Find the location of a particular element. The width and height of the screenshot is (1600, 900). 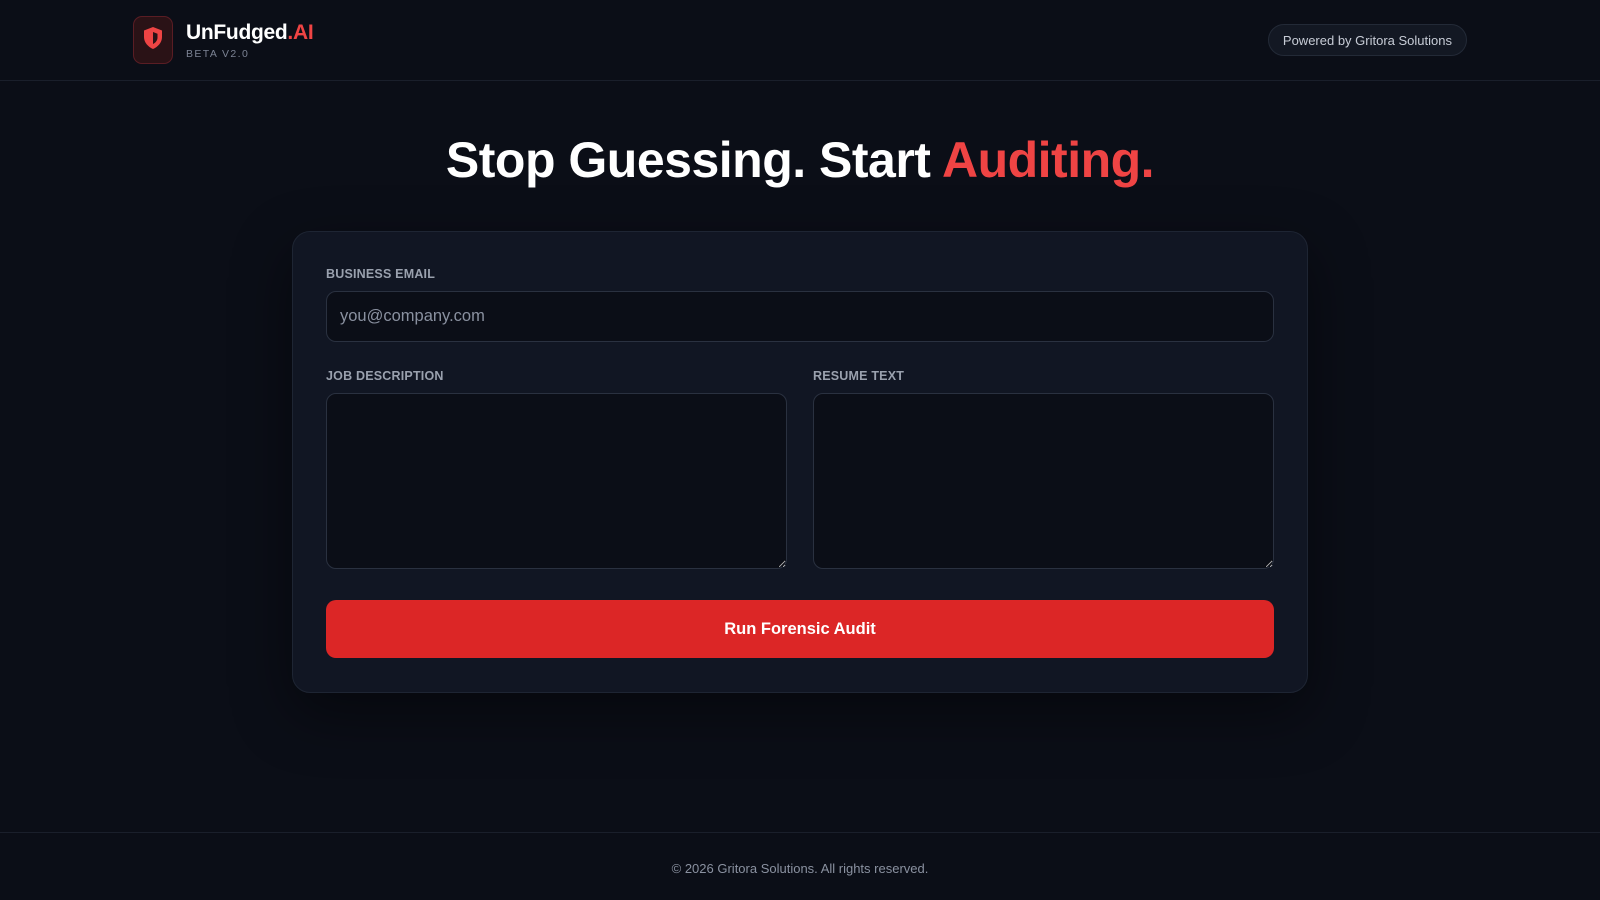

job-description-textarea is located at coordinates (556, 481).